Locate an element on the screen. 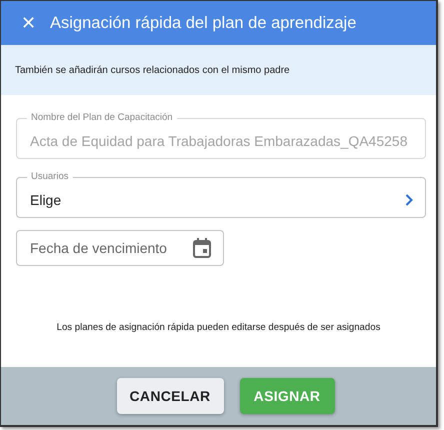 Image resolution: width=444 pixels, height=430 pixels. calendar-icon is located at coordinates (202, 248).